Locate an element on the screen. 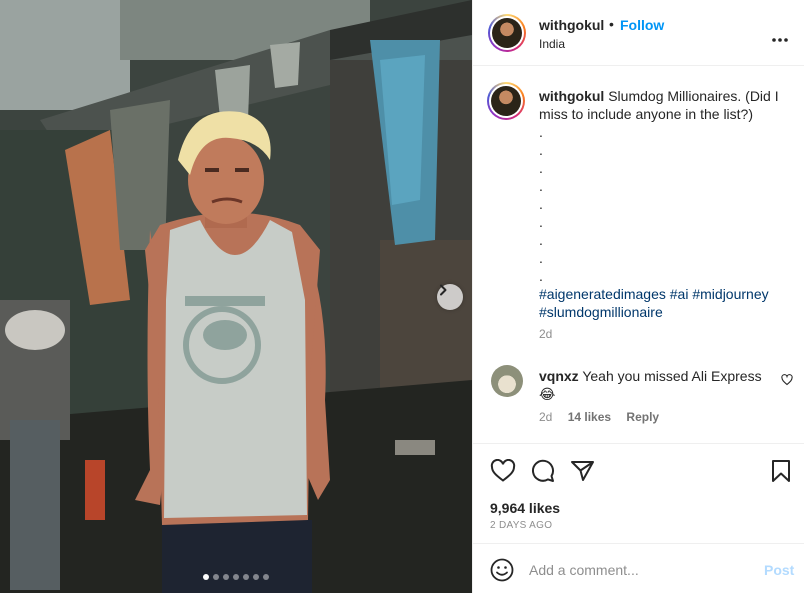  bookmark-icon is located at coordinates (781, 471).